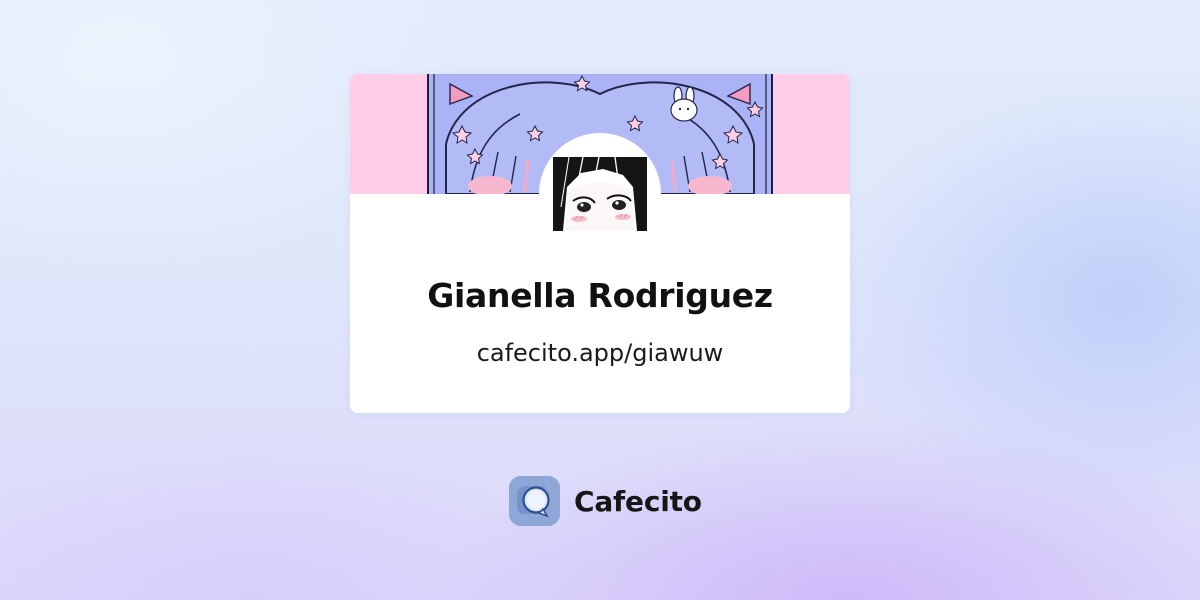 The width and height of the screenshot is (1200, 600). I want to click on avatar, so click(600, 194).